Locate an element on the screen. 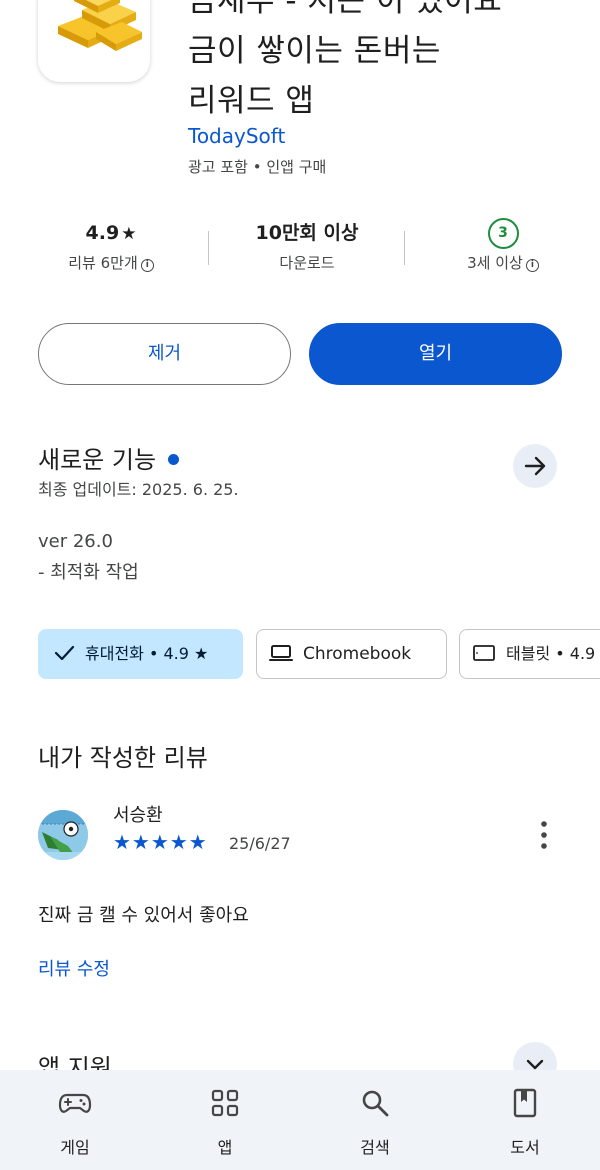 This screenshot has height=1170, width=600. tablet-icon is located at coordinates (484, 653).